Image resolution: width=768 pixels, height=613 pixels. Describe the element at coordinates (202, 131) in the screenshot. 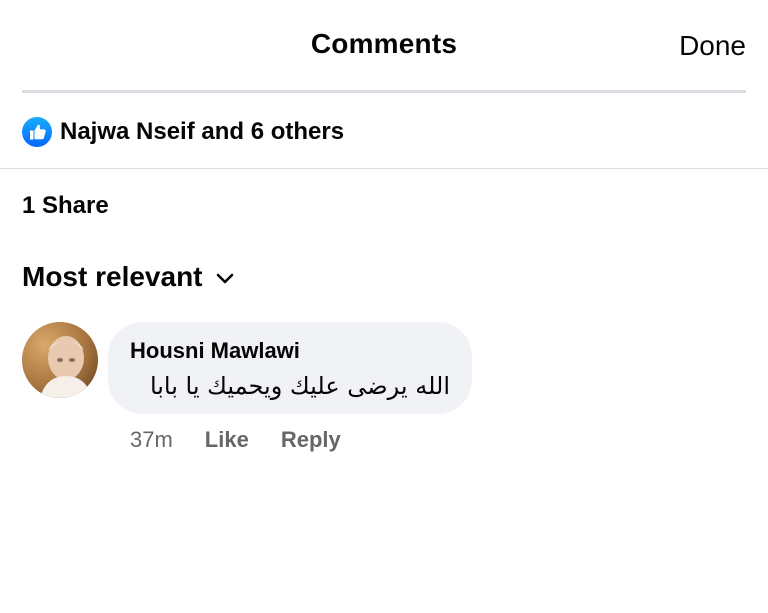

I see `reactions-summary-text: Najwa Nseif and 6 others` at that location.